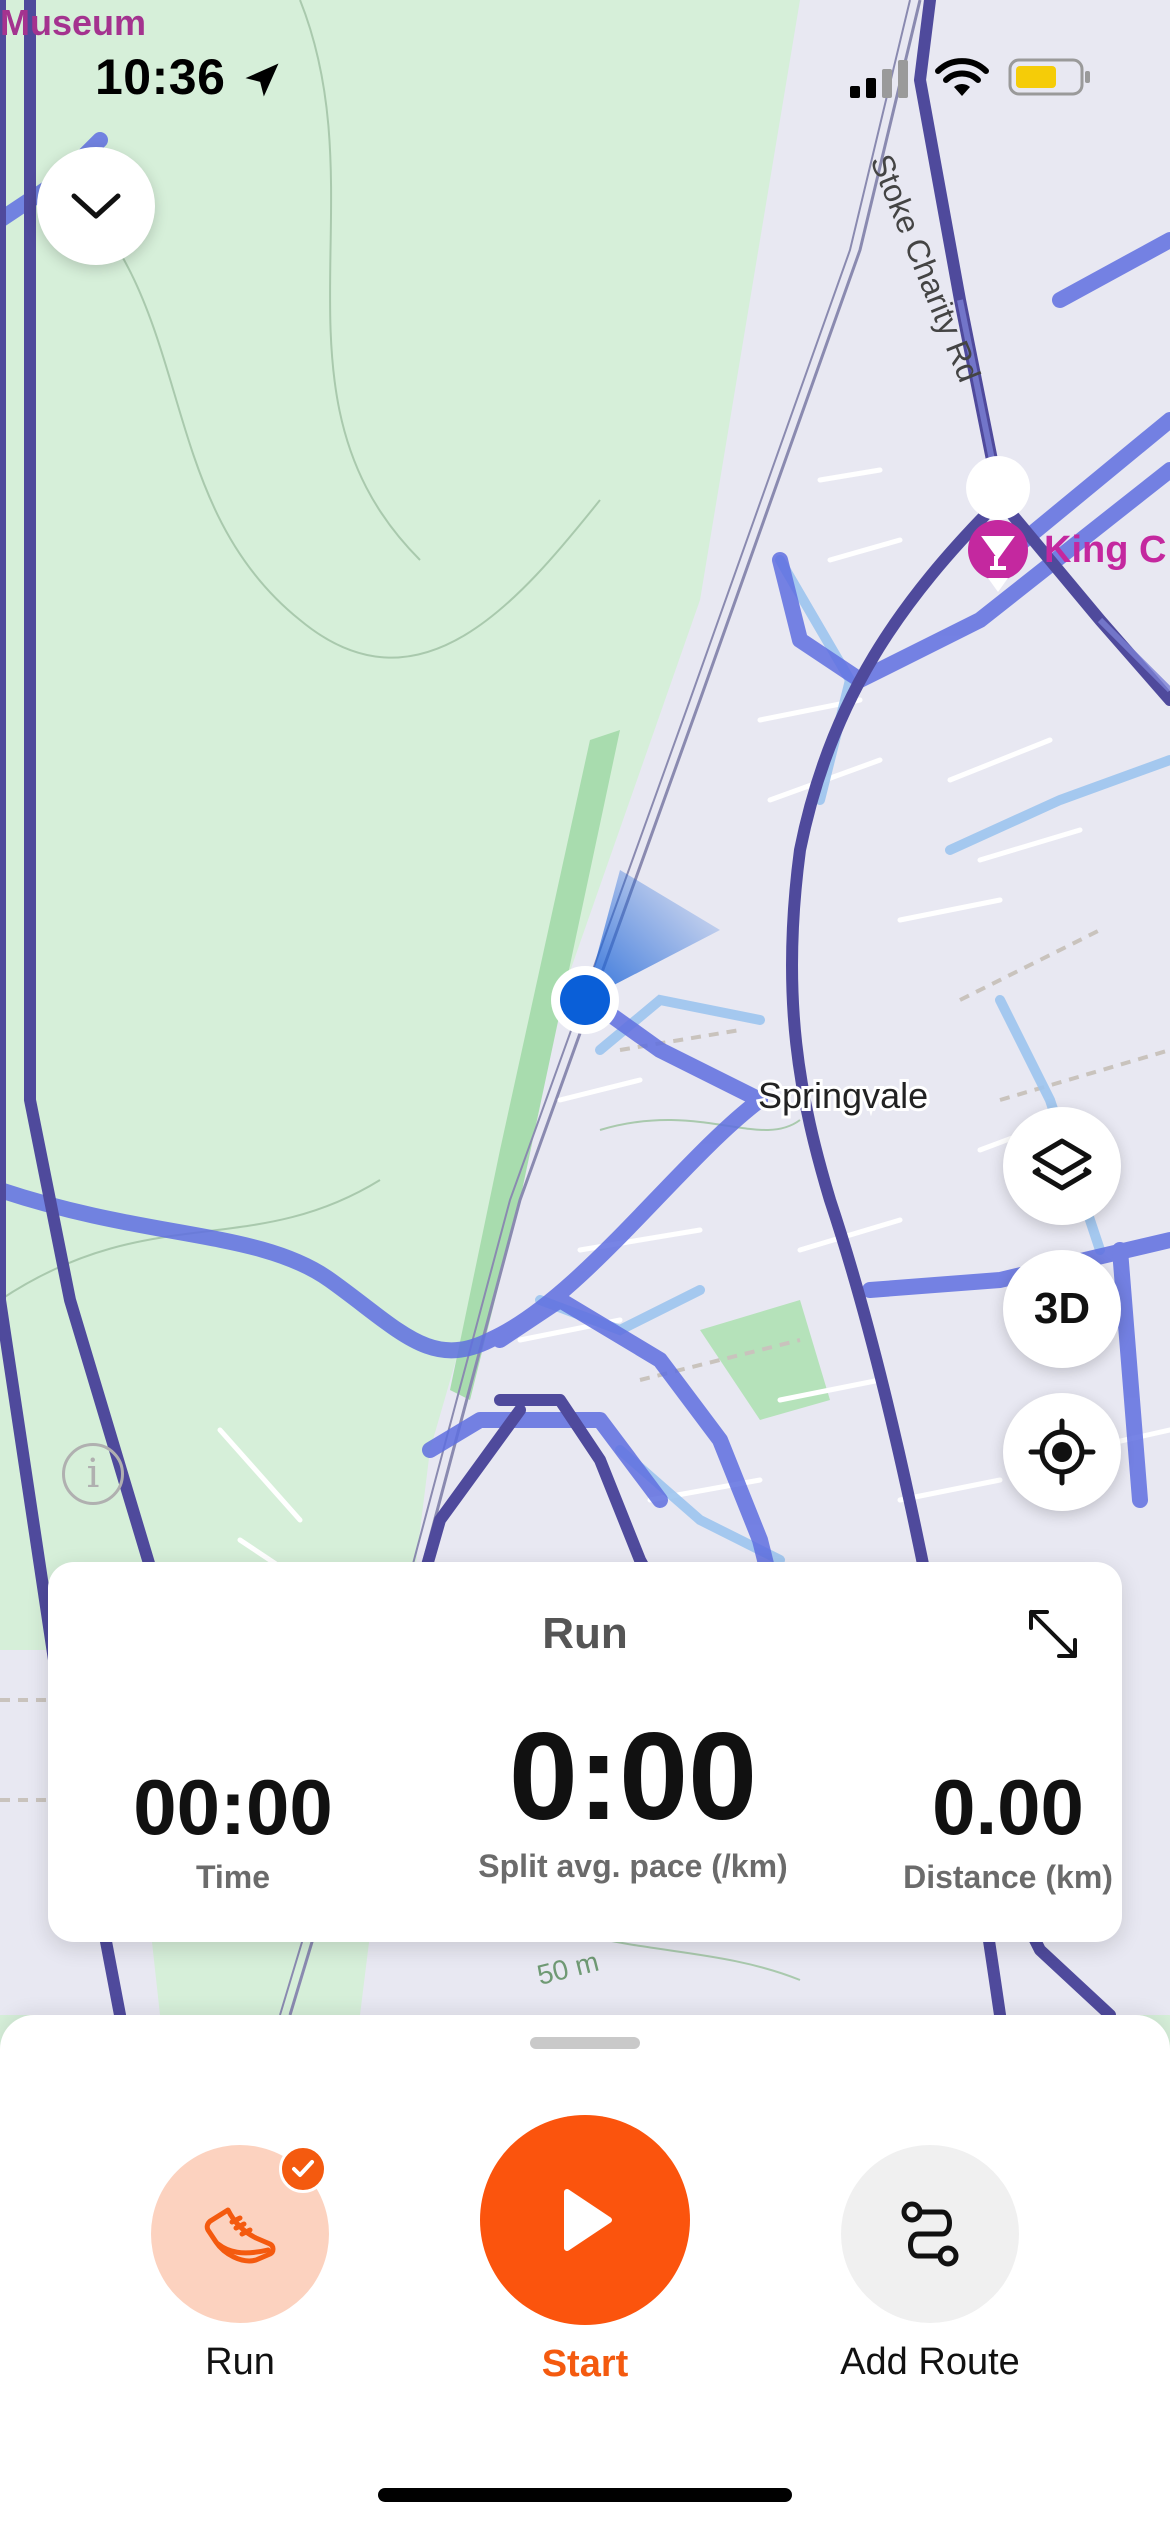 This screenshot has height=2532, width=1170. Describe the element at coordinates (585, 2364) in the screenshot. I see `start-label: Start` at that location.